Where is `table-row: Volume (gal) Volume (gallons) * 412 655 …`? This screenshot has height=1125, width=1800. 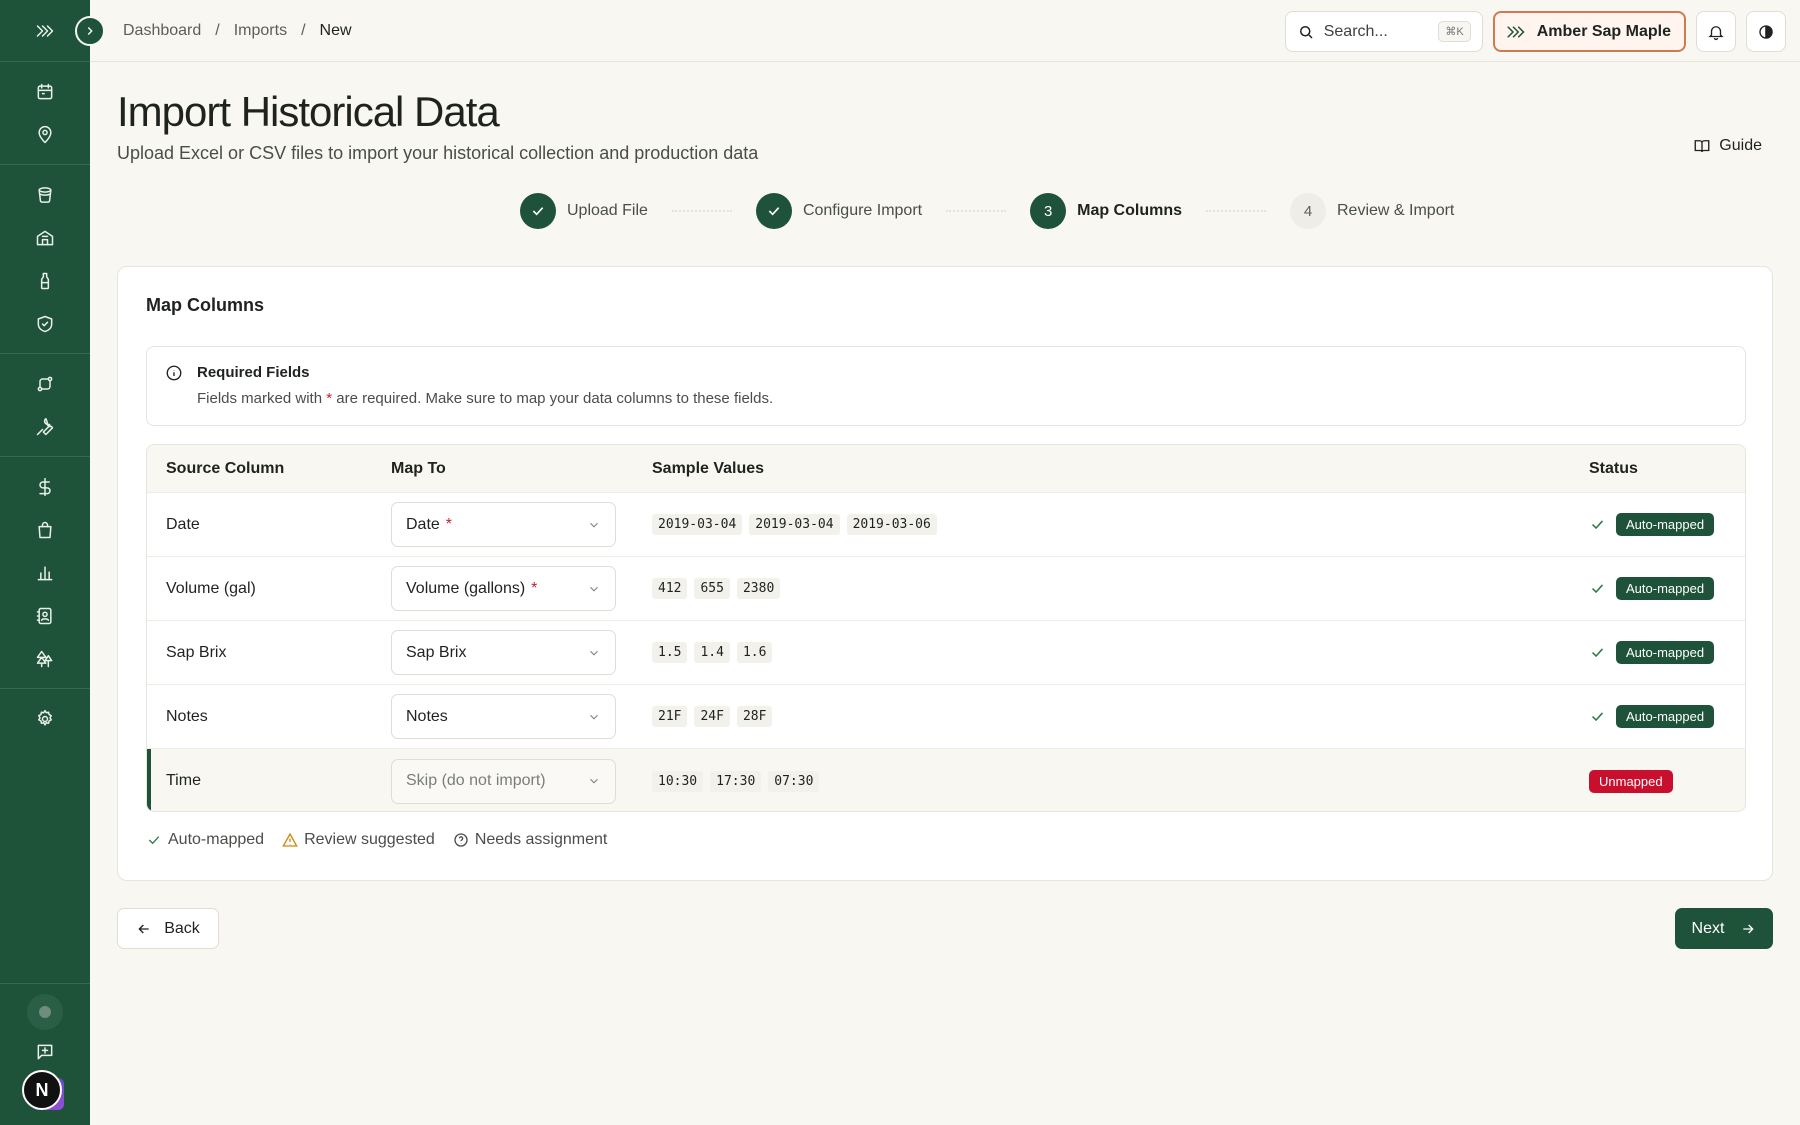
table-row: Volume (gal) Volume (gallons) * 412 655 … is located at coordinates (946, 589).